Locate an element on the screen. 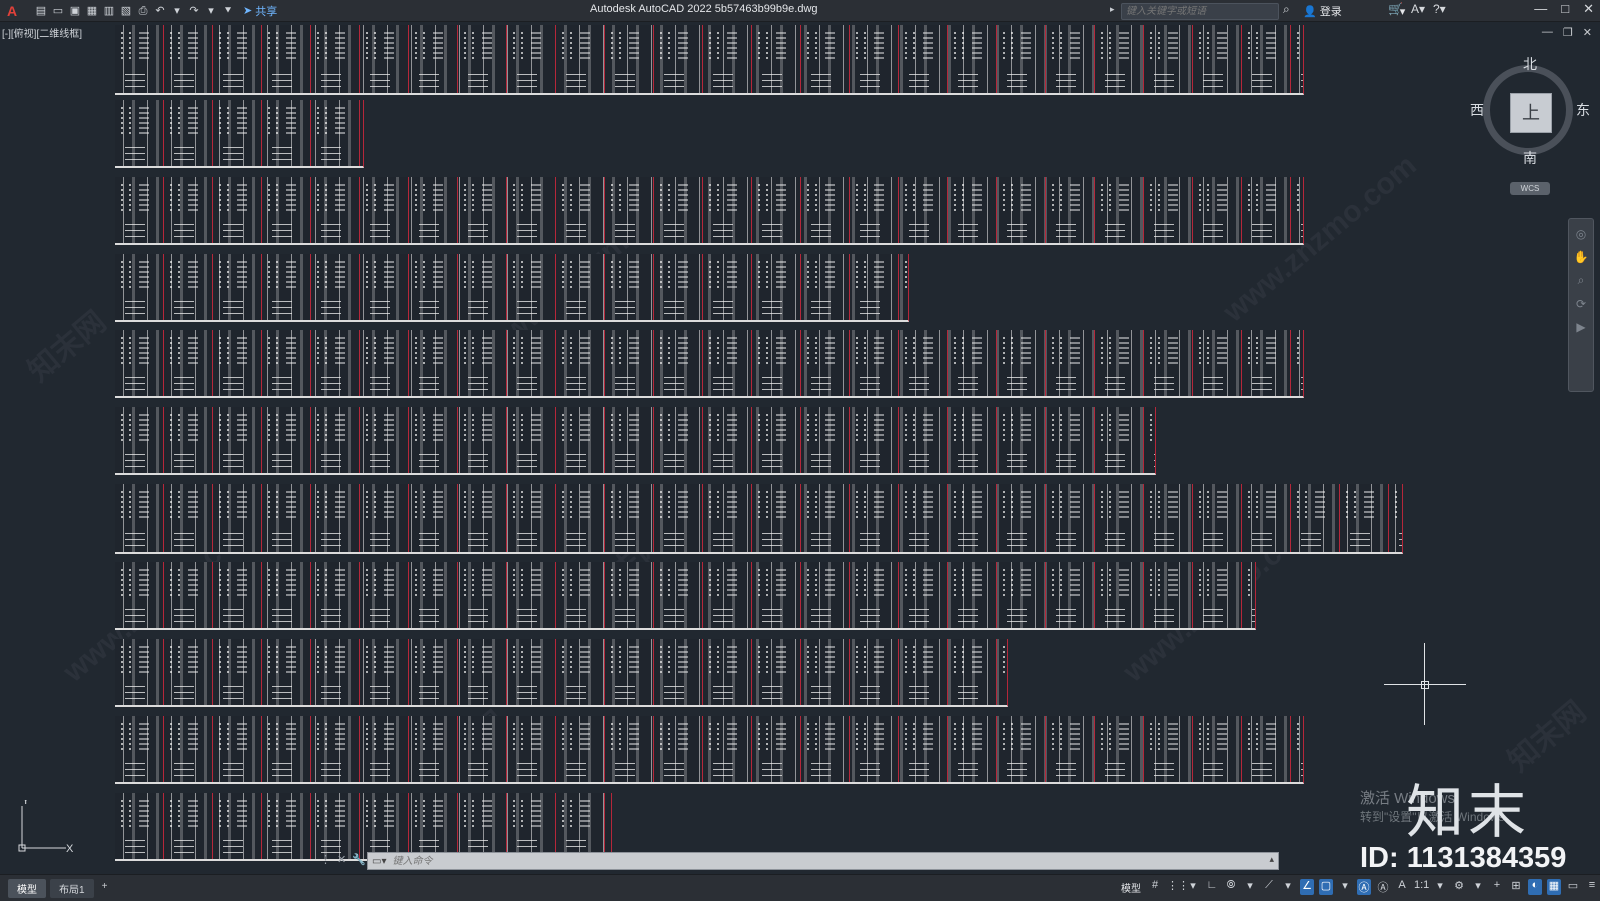 This screenshot has width=1600, height=901. window-title: Autodesk AutoCAD 2022 5b57463b99b9e.dwg is located at coordinates (704, 9).